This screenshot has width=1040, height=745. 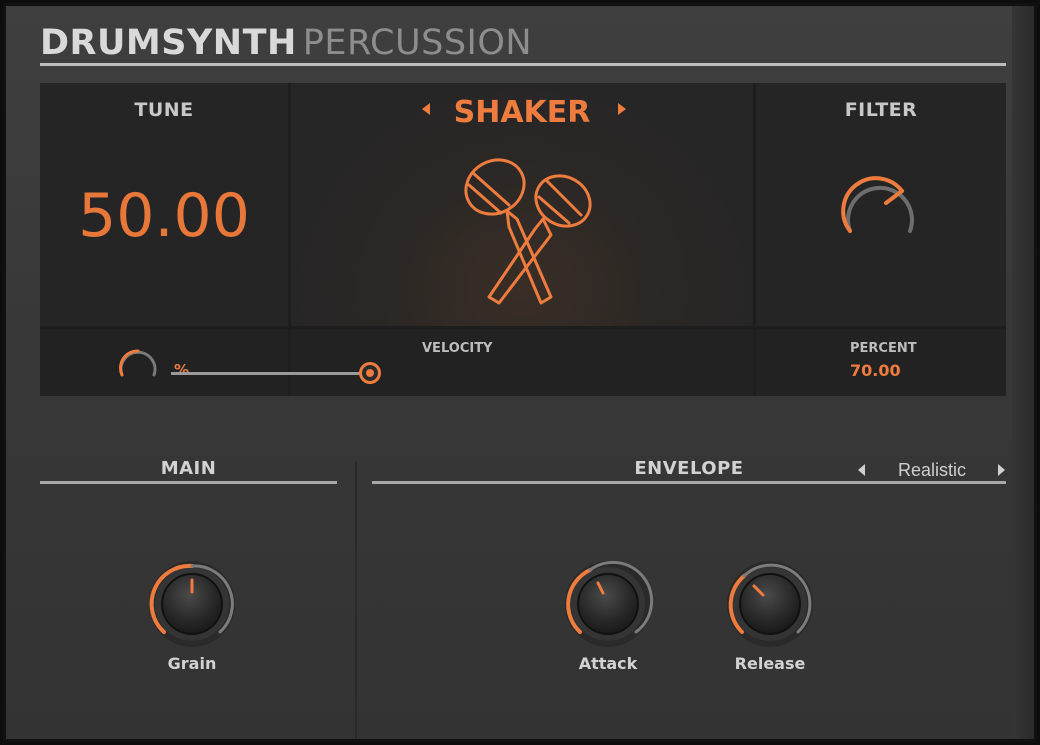 I want to click on tune-display: TUNE 50.00, so click(x=164, y=204).